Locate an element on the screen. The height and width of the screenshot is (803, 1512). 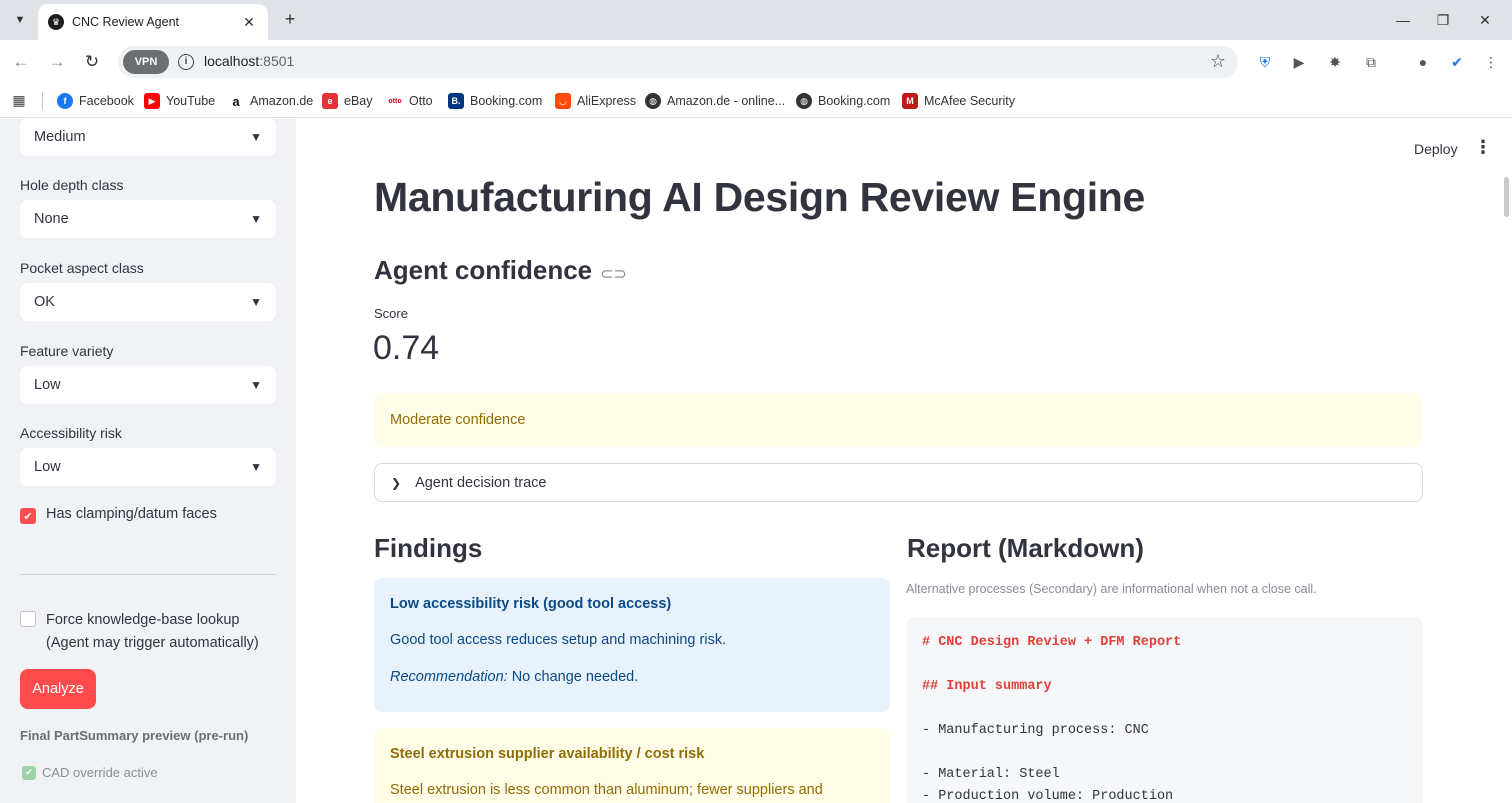
bookmark-label: Facebook is located at coordinates (106, 101).